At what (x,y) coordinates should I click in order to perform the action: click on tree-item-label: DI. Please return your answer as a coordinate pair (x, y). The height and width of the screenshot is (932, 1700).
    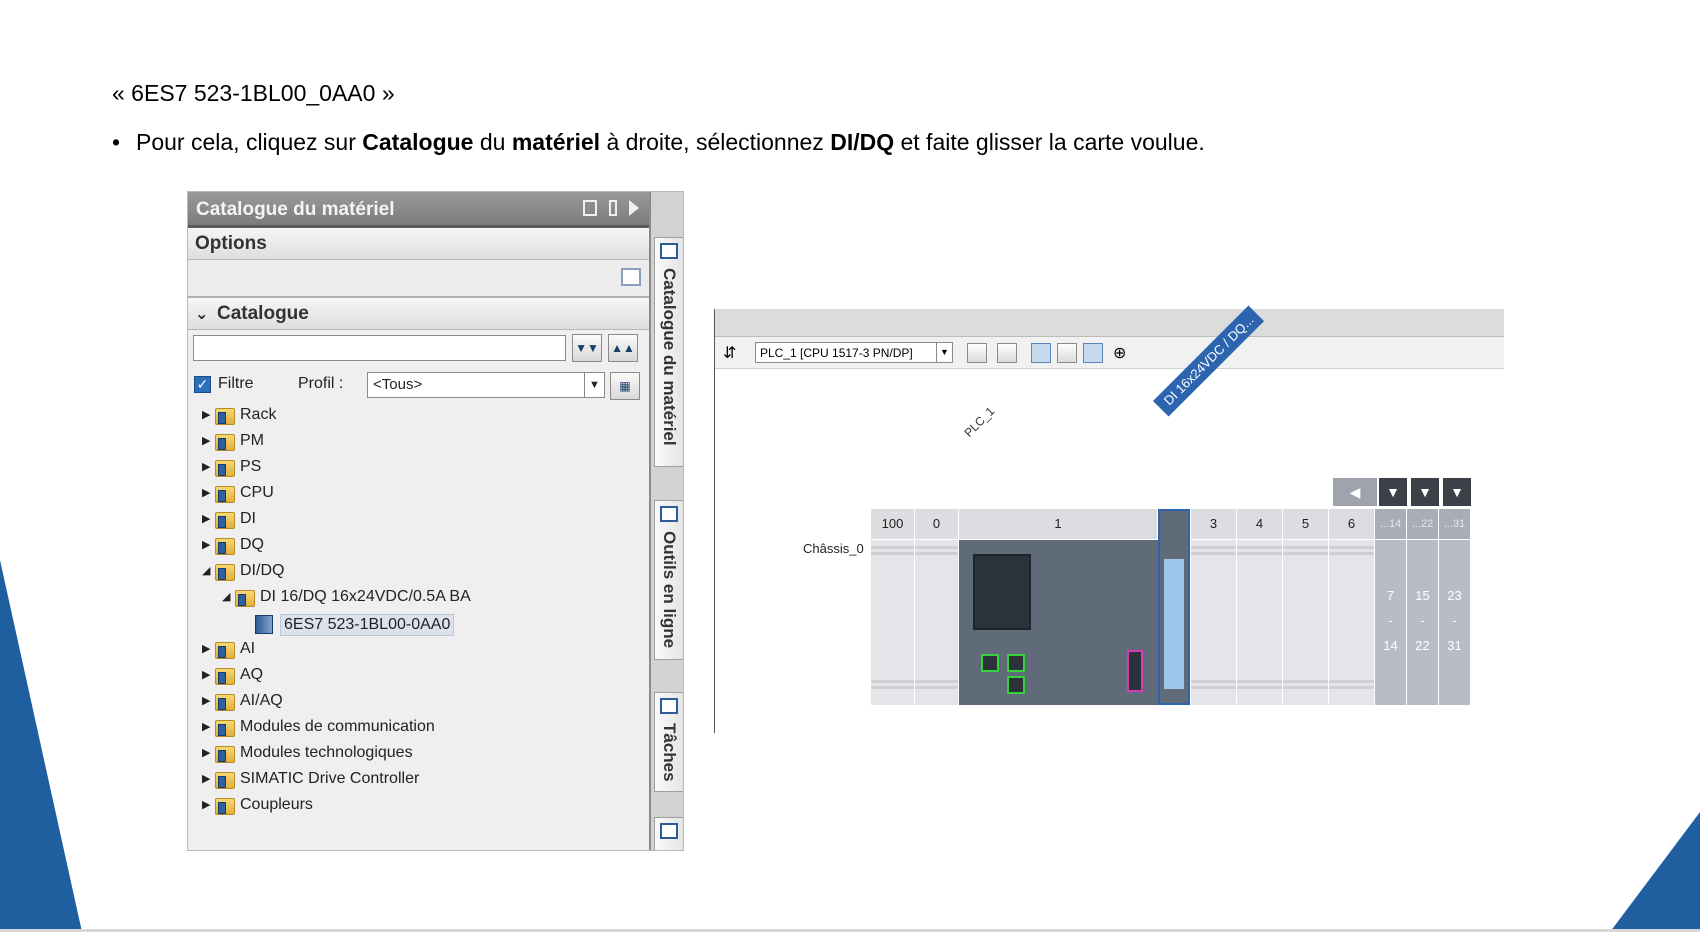
    Looking at the image, I should click on (248, 518).